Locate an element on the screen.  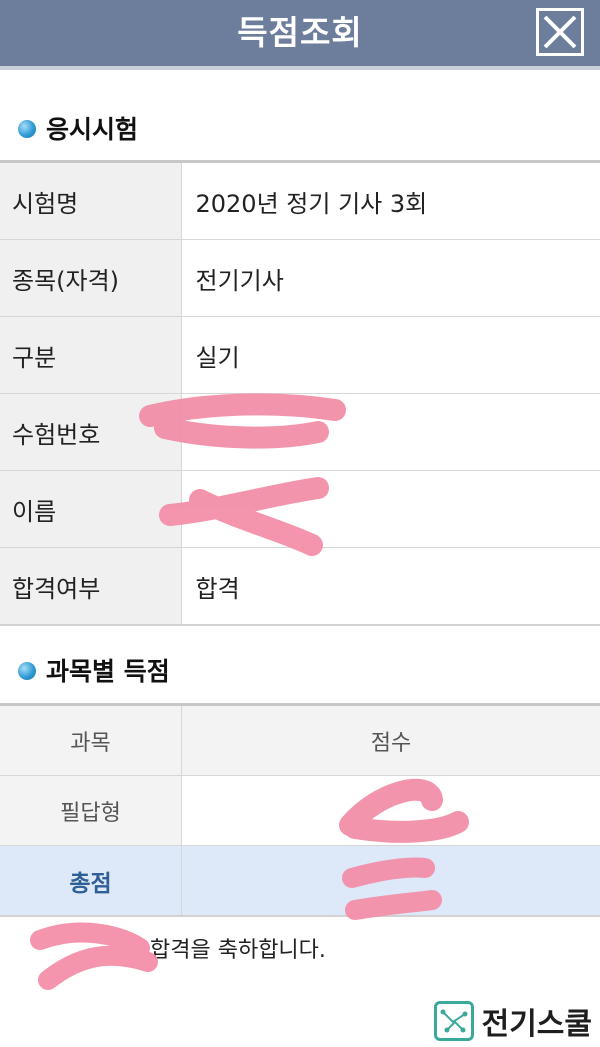
section-scores-heading: 과목별 득점 is located at coordinates (94, 672).